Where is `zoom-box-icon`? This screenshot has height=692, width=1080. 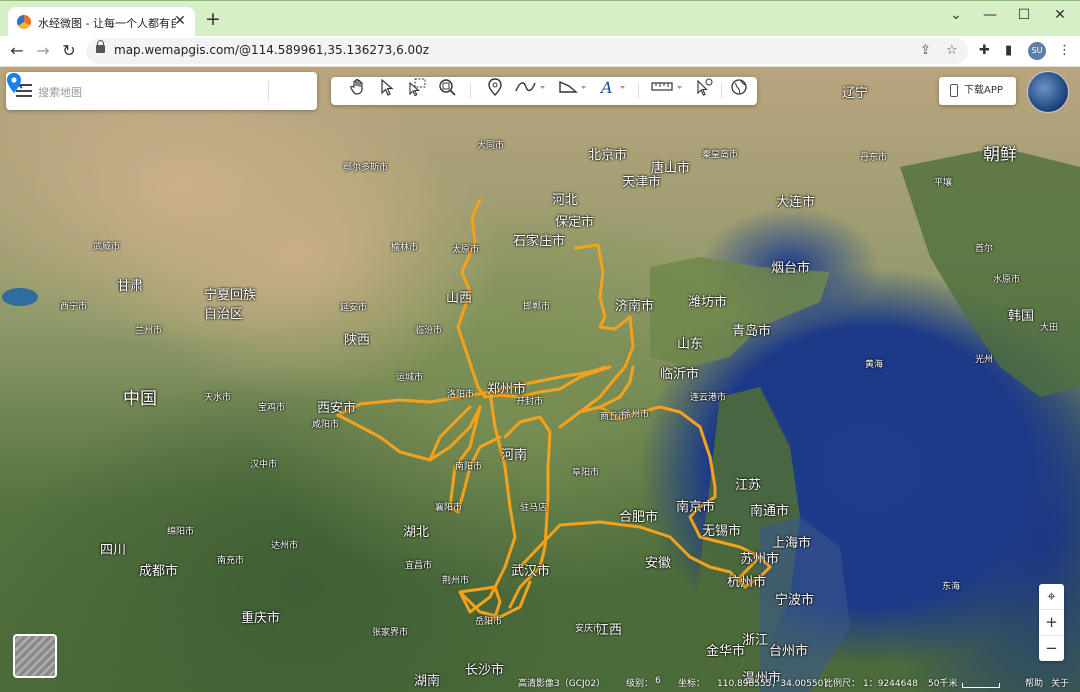 zoom-box-icon is located at coordinates (447, 87).